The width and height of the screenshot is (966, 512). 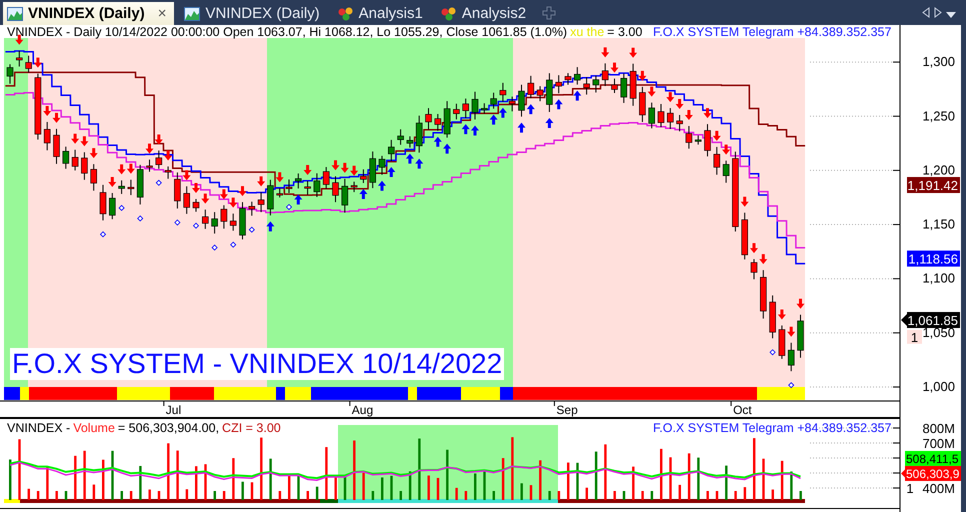 What do you see at coordinates (88, 13) in the screenshot?
I see `tab: VNINDEX (Daily) ×` at bounding box center [88, 13].